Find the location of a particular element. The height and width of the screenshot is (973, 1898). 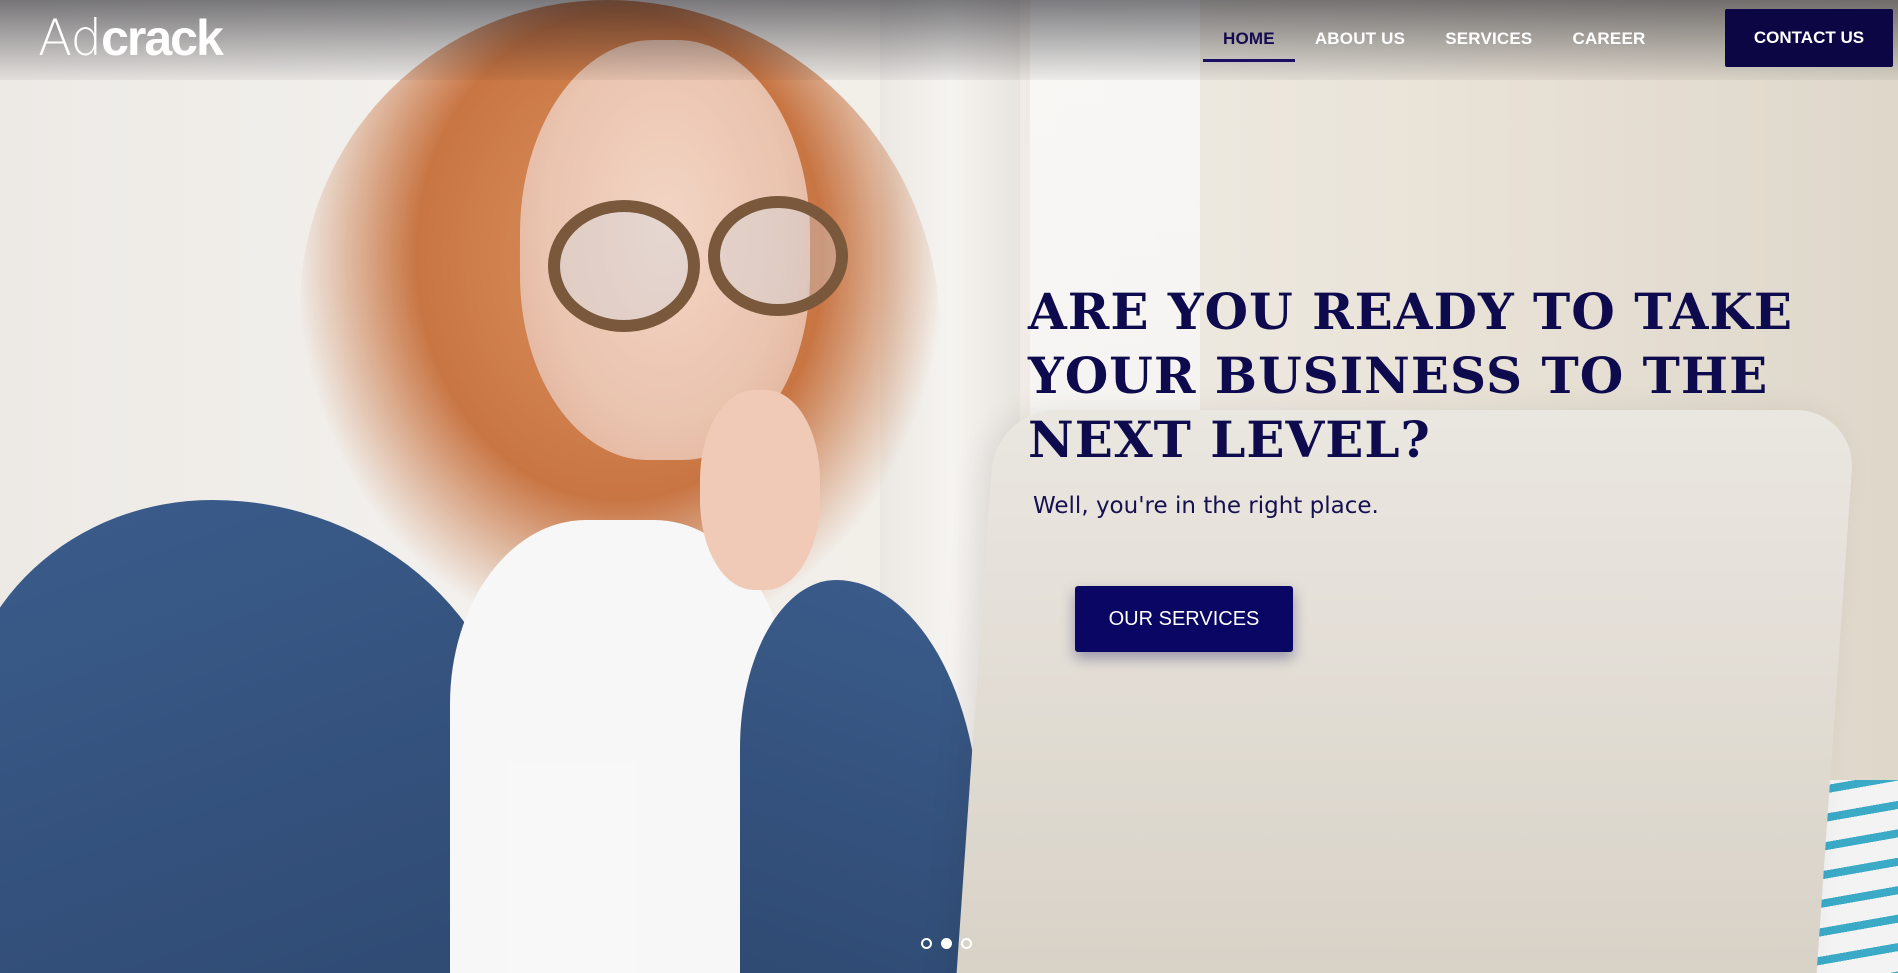

nav-home: HOME is located at coordinates (1249, 41).